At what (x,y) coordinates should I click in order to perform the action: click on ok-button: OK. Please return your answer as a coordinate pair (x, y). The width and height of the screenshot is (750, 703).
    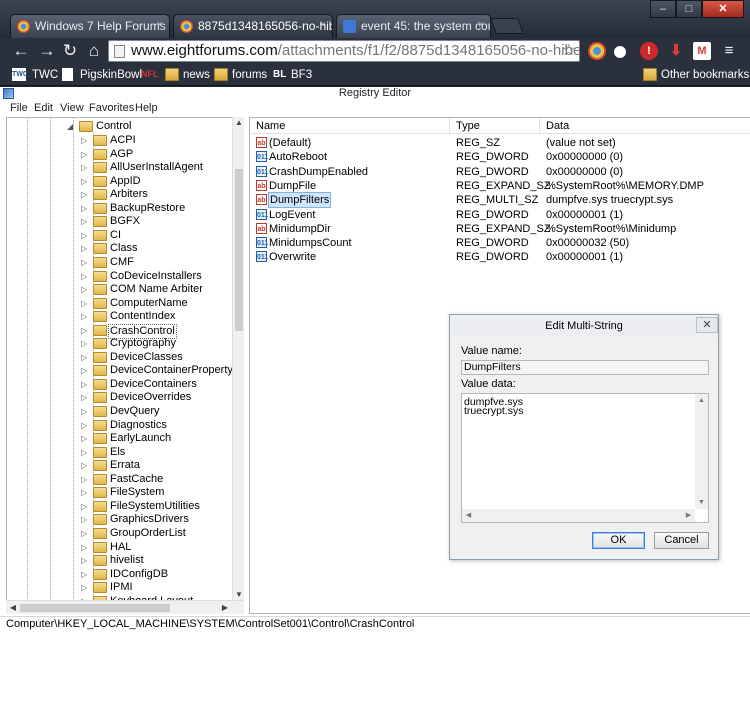
    Looking at the image, I should click on (618, 540).